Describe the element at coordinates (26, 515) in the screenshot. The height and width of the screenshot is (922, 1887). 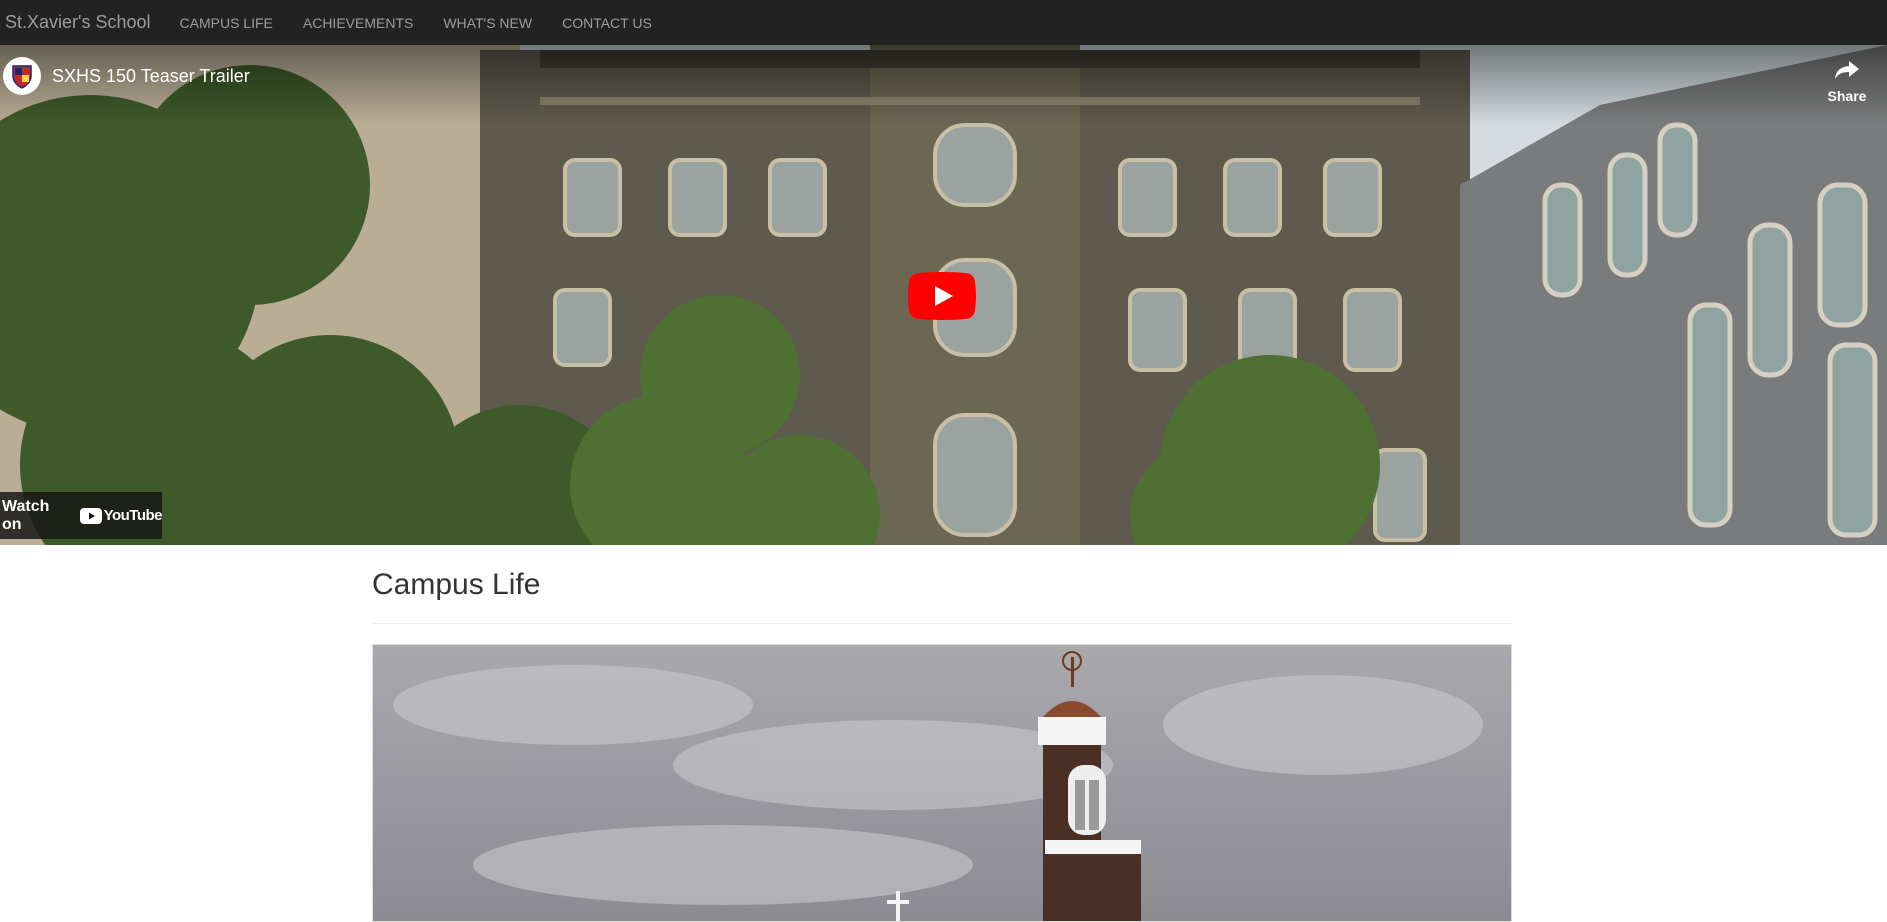
I see `watch-on-label: Watch on` at that location.